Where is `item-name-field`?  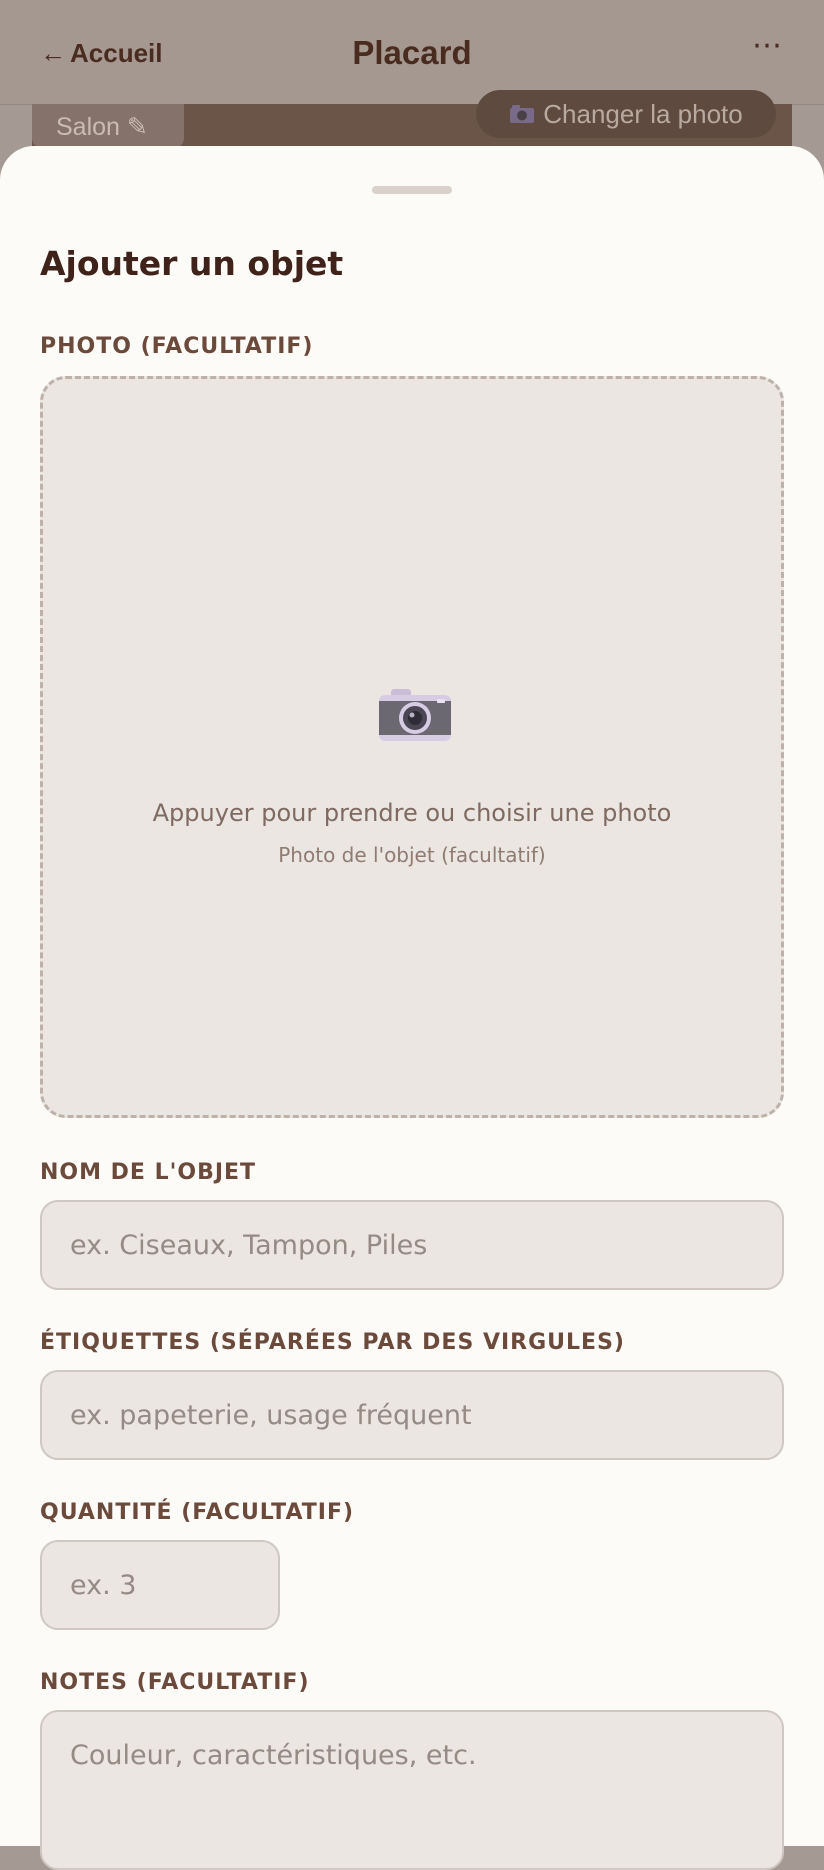
item-name-field is located at coordinates (412, 1245).